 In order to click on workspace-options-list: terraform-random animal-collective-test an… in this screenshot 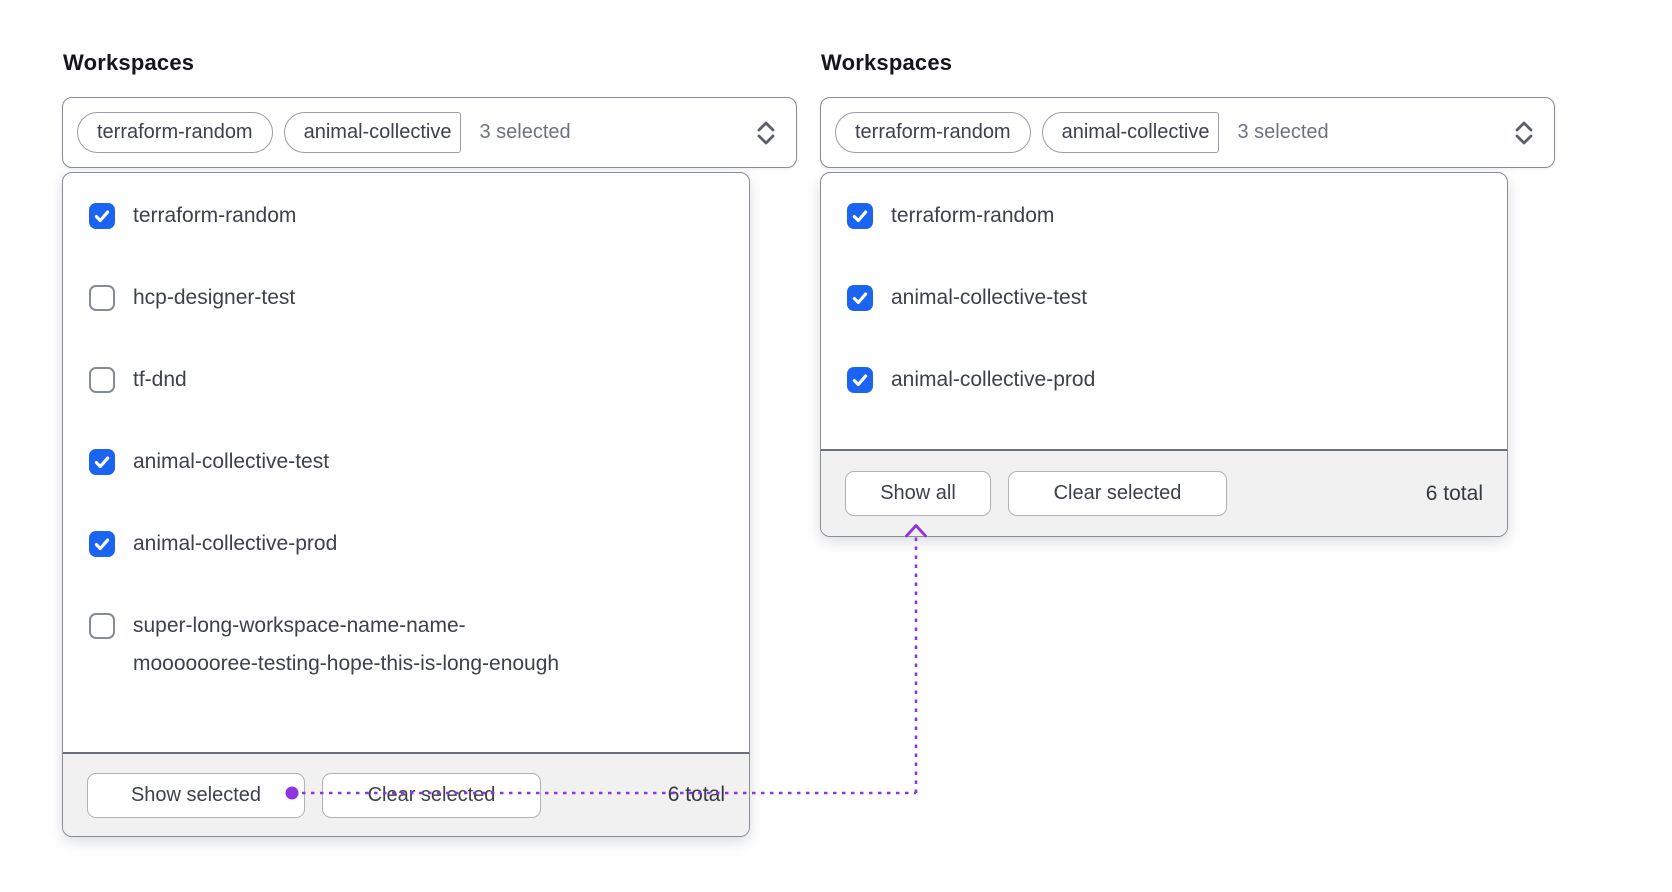, I will do `click(1164, 311)`.